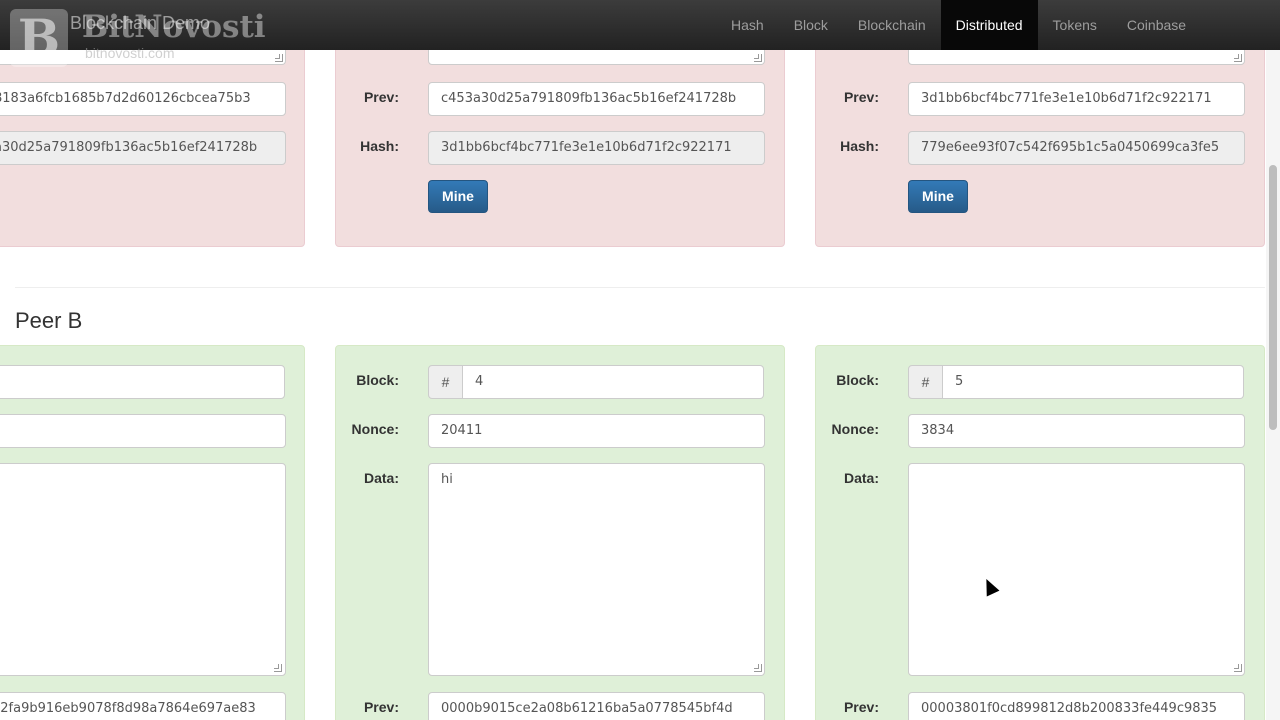 The height and width of the screenshot is (720, 1280). What do you see at coordinates (143, 148) in the screenshot?
I see `hash-field: a30d25a791809fb136ac5b16ef241728b` at bounding box center [143, 148].